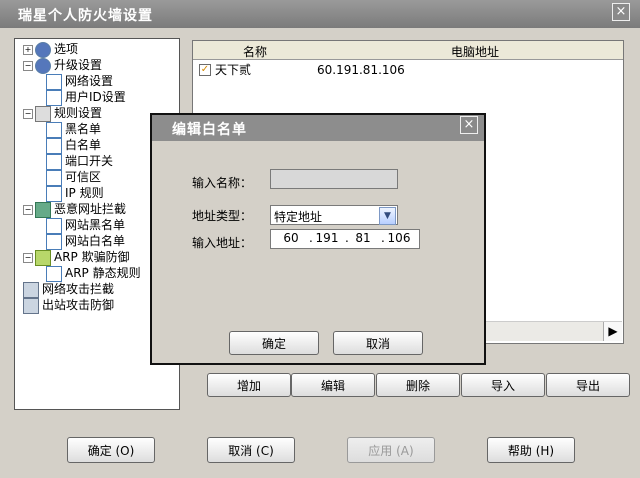 The width and height of the screenshot is (640, 478). What do you see at coordinates (378, 343) in the screenshot?
I see `dialog-cancel-button: 取消` at bounding box center [378, 343].